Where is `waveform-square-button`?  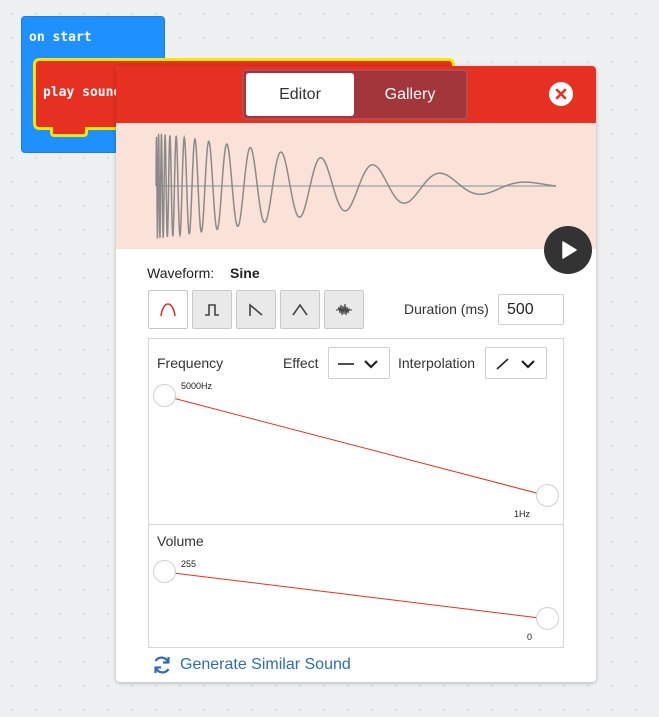 waveform-square-button is located at coordinates (212, 309).